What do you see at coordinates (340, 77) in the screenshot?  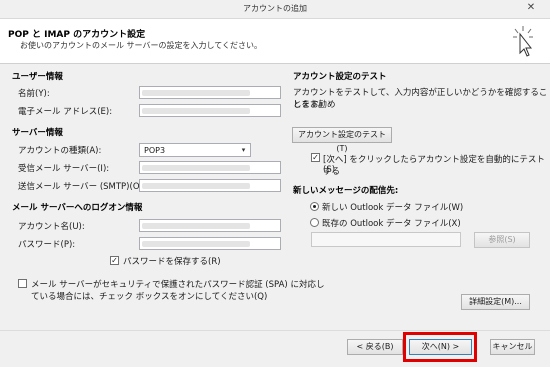 I see `test-heading: アカウント設定のテスト` at bounding box center [340, 77].